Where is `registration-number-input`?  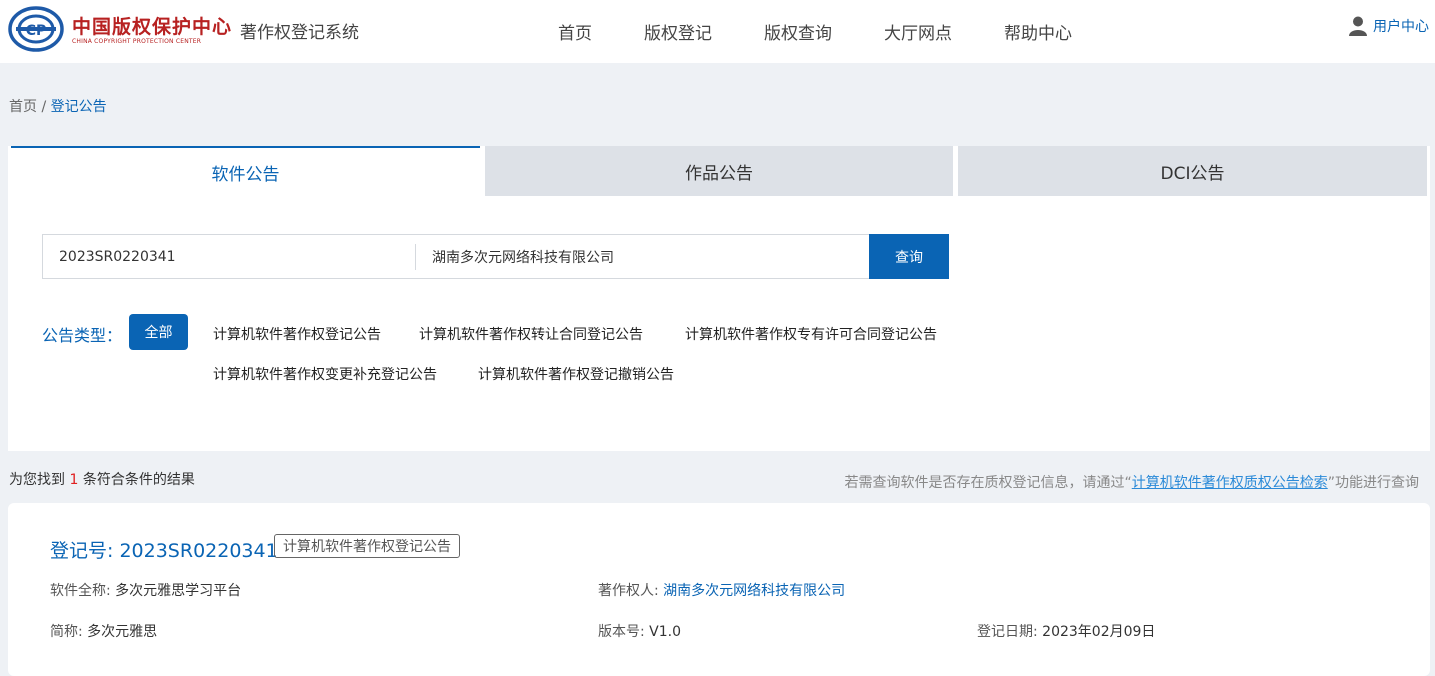 registration-number-input is located at coordinates (229, 256).